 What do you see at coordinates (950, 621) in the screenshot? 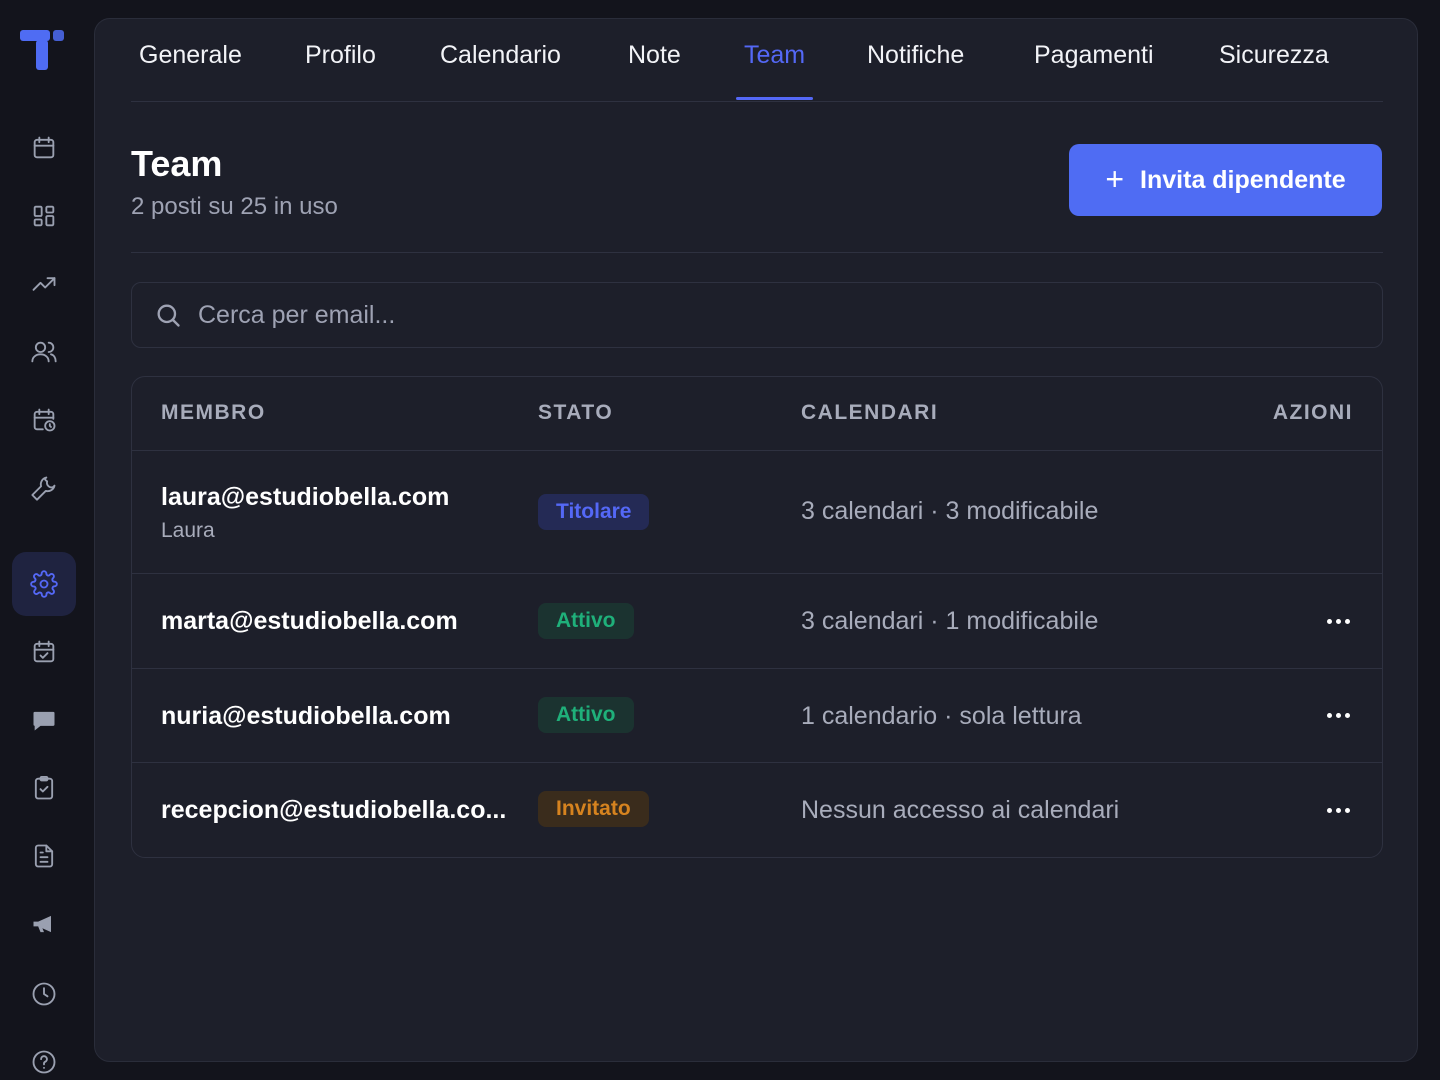
I see `calendar-access: 3 calendari · 1 modificabile` at bounding box center [950, 621].